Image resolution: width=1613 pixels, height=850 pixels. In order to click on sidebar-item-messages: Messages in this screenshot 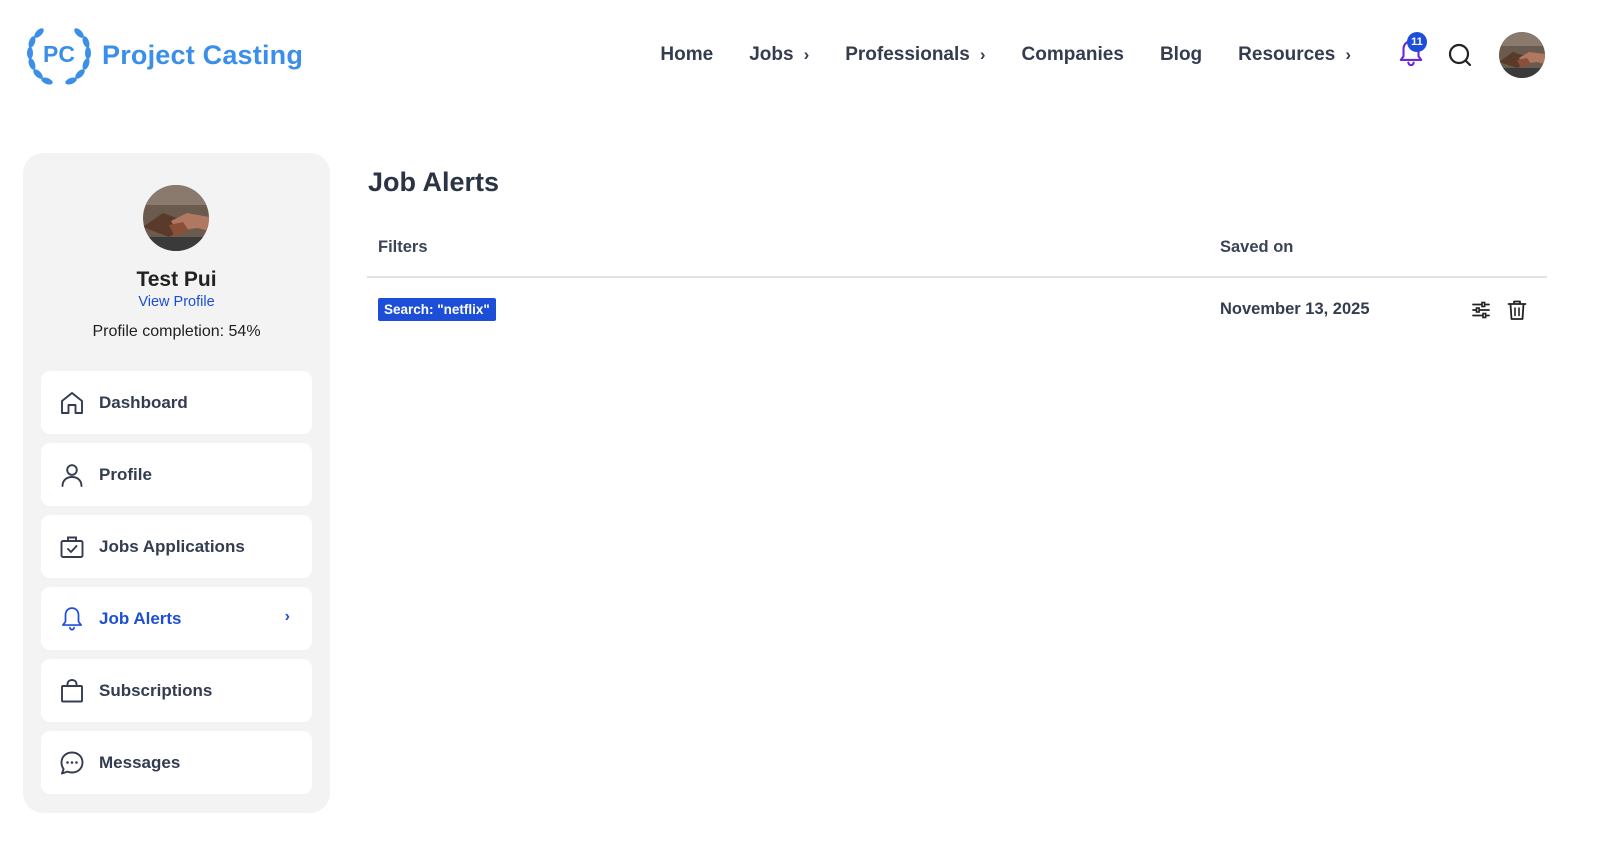, I will do `click(176, 762)`.